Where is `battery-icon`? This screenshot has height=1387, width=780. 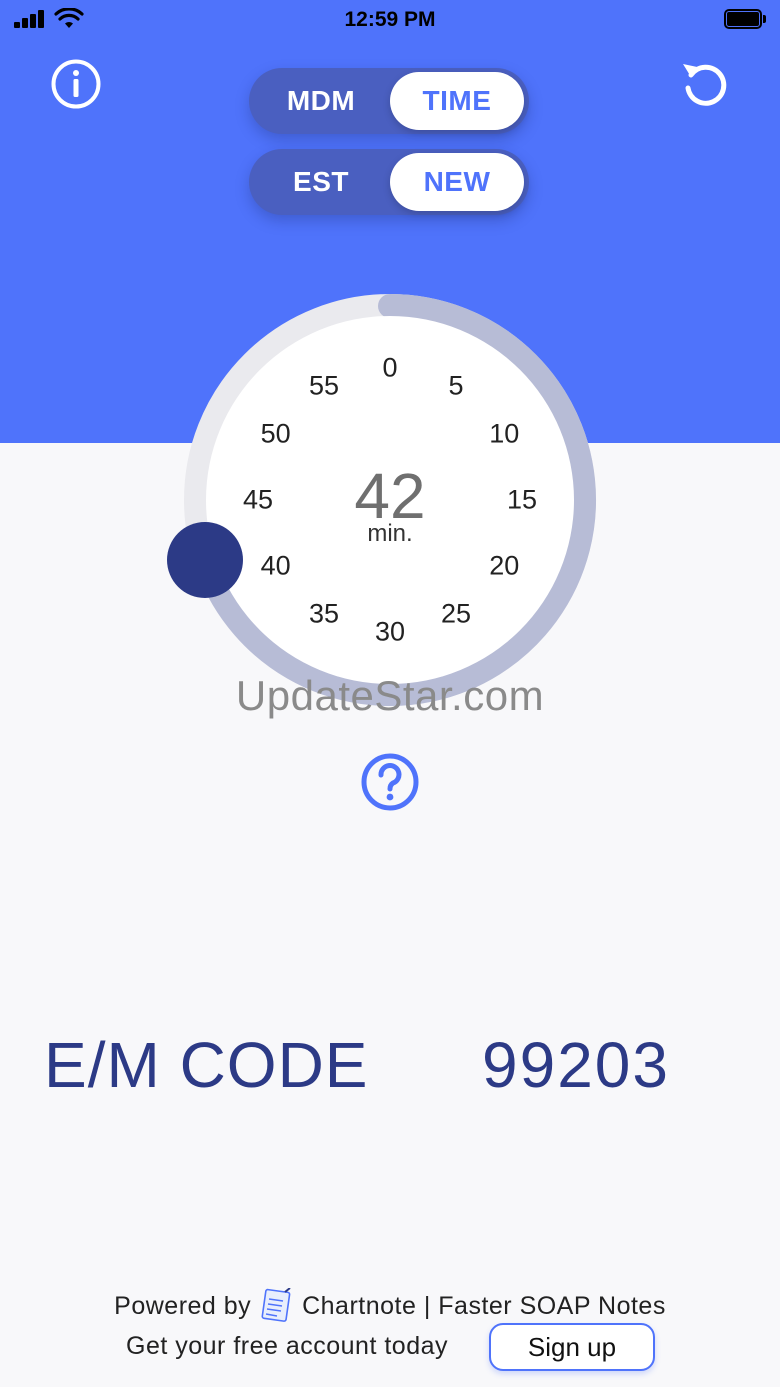
battery-icon is located at coordinates (745, 19).